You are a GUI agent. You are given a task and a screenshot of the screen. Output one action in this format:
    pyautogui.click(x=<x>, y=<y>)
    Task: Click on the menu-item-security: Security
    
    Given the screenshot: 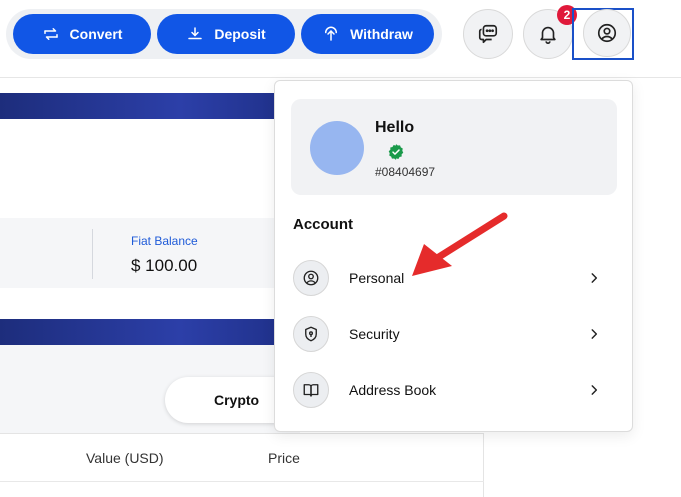 What is the action you would take?
    pyautogui.click(x=456, y=334)
    